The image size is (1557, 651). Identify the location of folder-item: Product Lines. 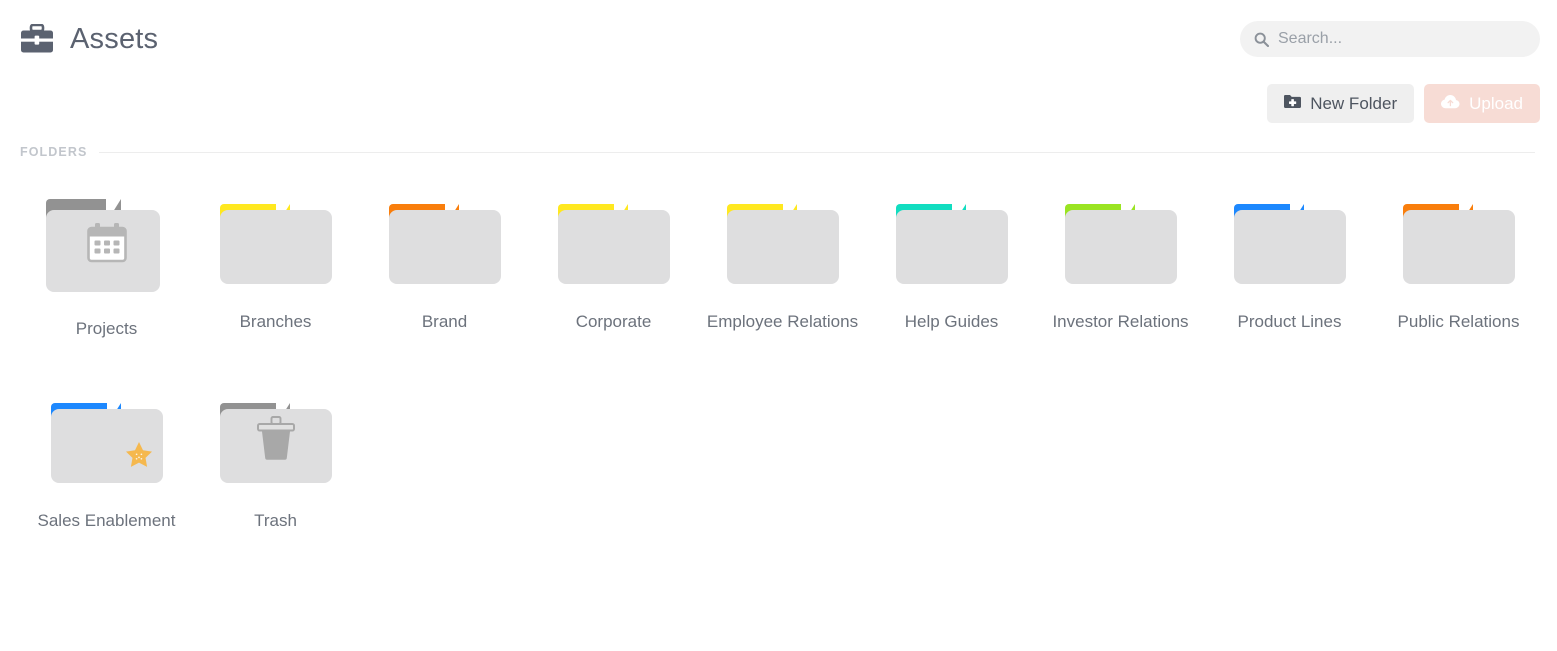
(1289, 265).